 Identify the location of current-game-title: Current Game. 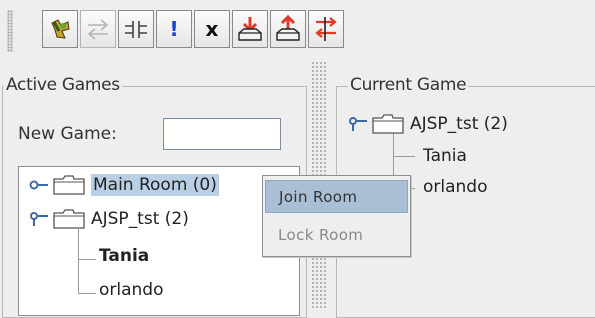
(408, 85).